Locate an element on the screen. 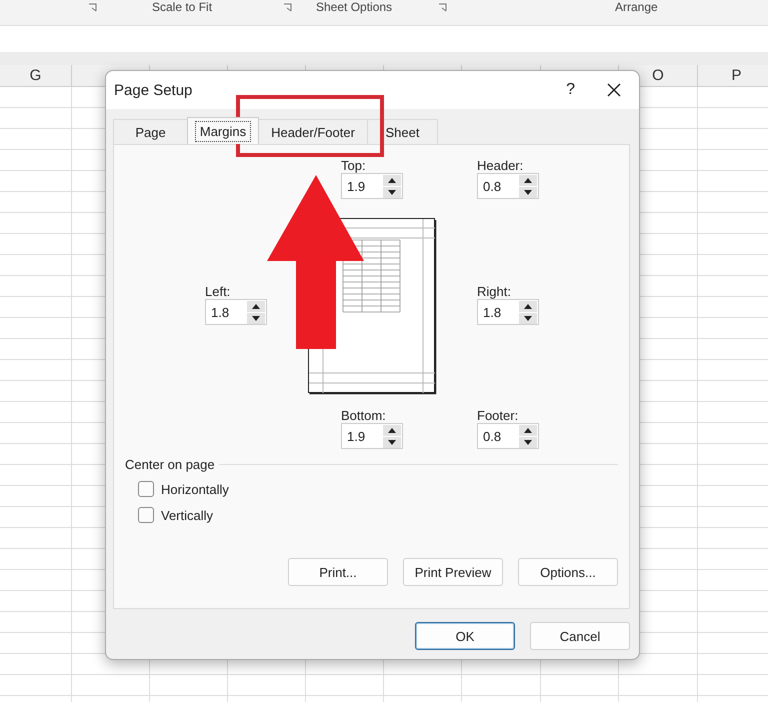  field-label: Left: is located at coordinates (217, 292).